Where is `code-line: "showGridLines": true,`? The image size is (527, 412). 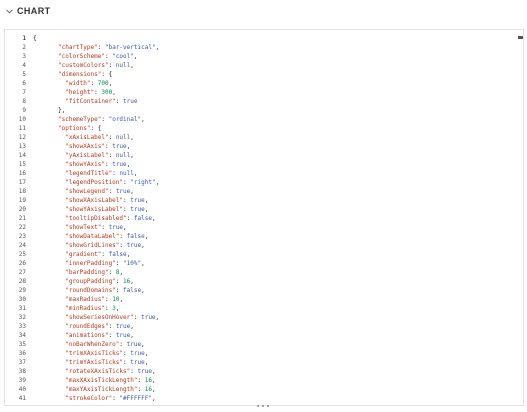
code-line: "showGridLines": true, is located at coordinates (276, 245).